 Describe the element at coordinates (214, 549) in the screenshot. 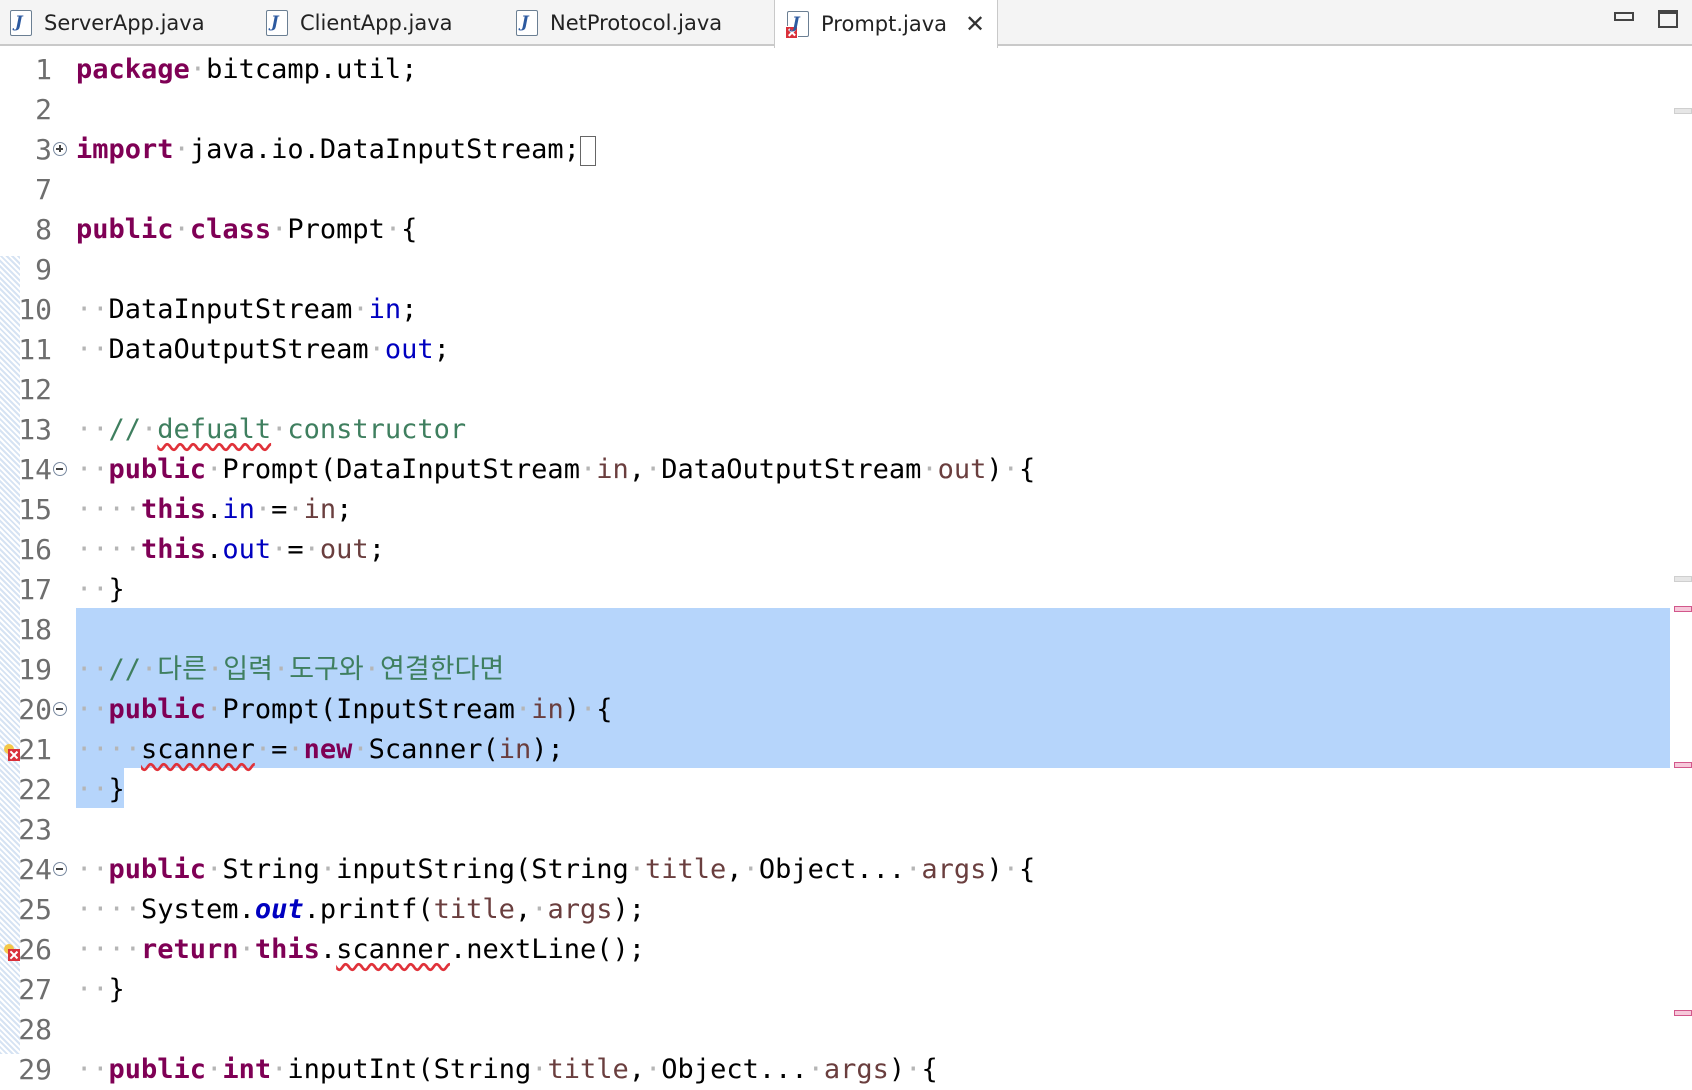

I see `code-token: .` at that location.